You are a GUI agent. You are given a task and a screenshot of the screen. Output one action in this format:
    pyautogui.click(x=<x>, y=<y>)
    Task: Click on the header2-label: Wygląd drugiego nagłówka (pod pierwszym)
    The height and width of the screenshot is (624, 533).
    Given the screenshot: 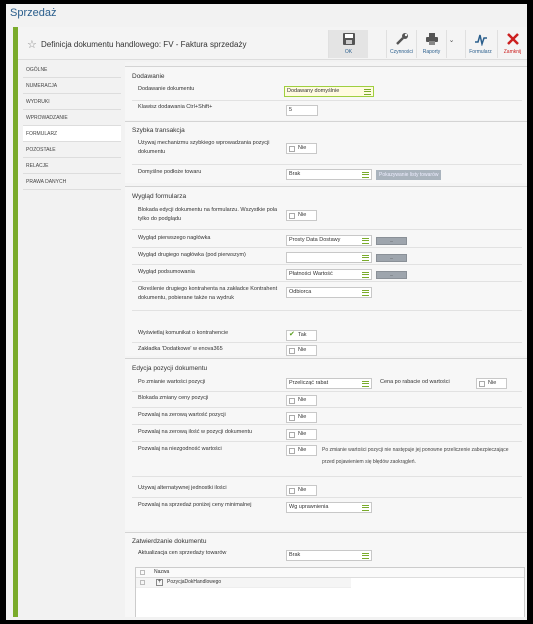 What is the action you would take?
    pyautogui.click(x=192, y=255)
    